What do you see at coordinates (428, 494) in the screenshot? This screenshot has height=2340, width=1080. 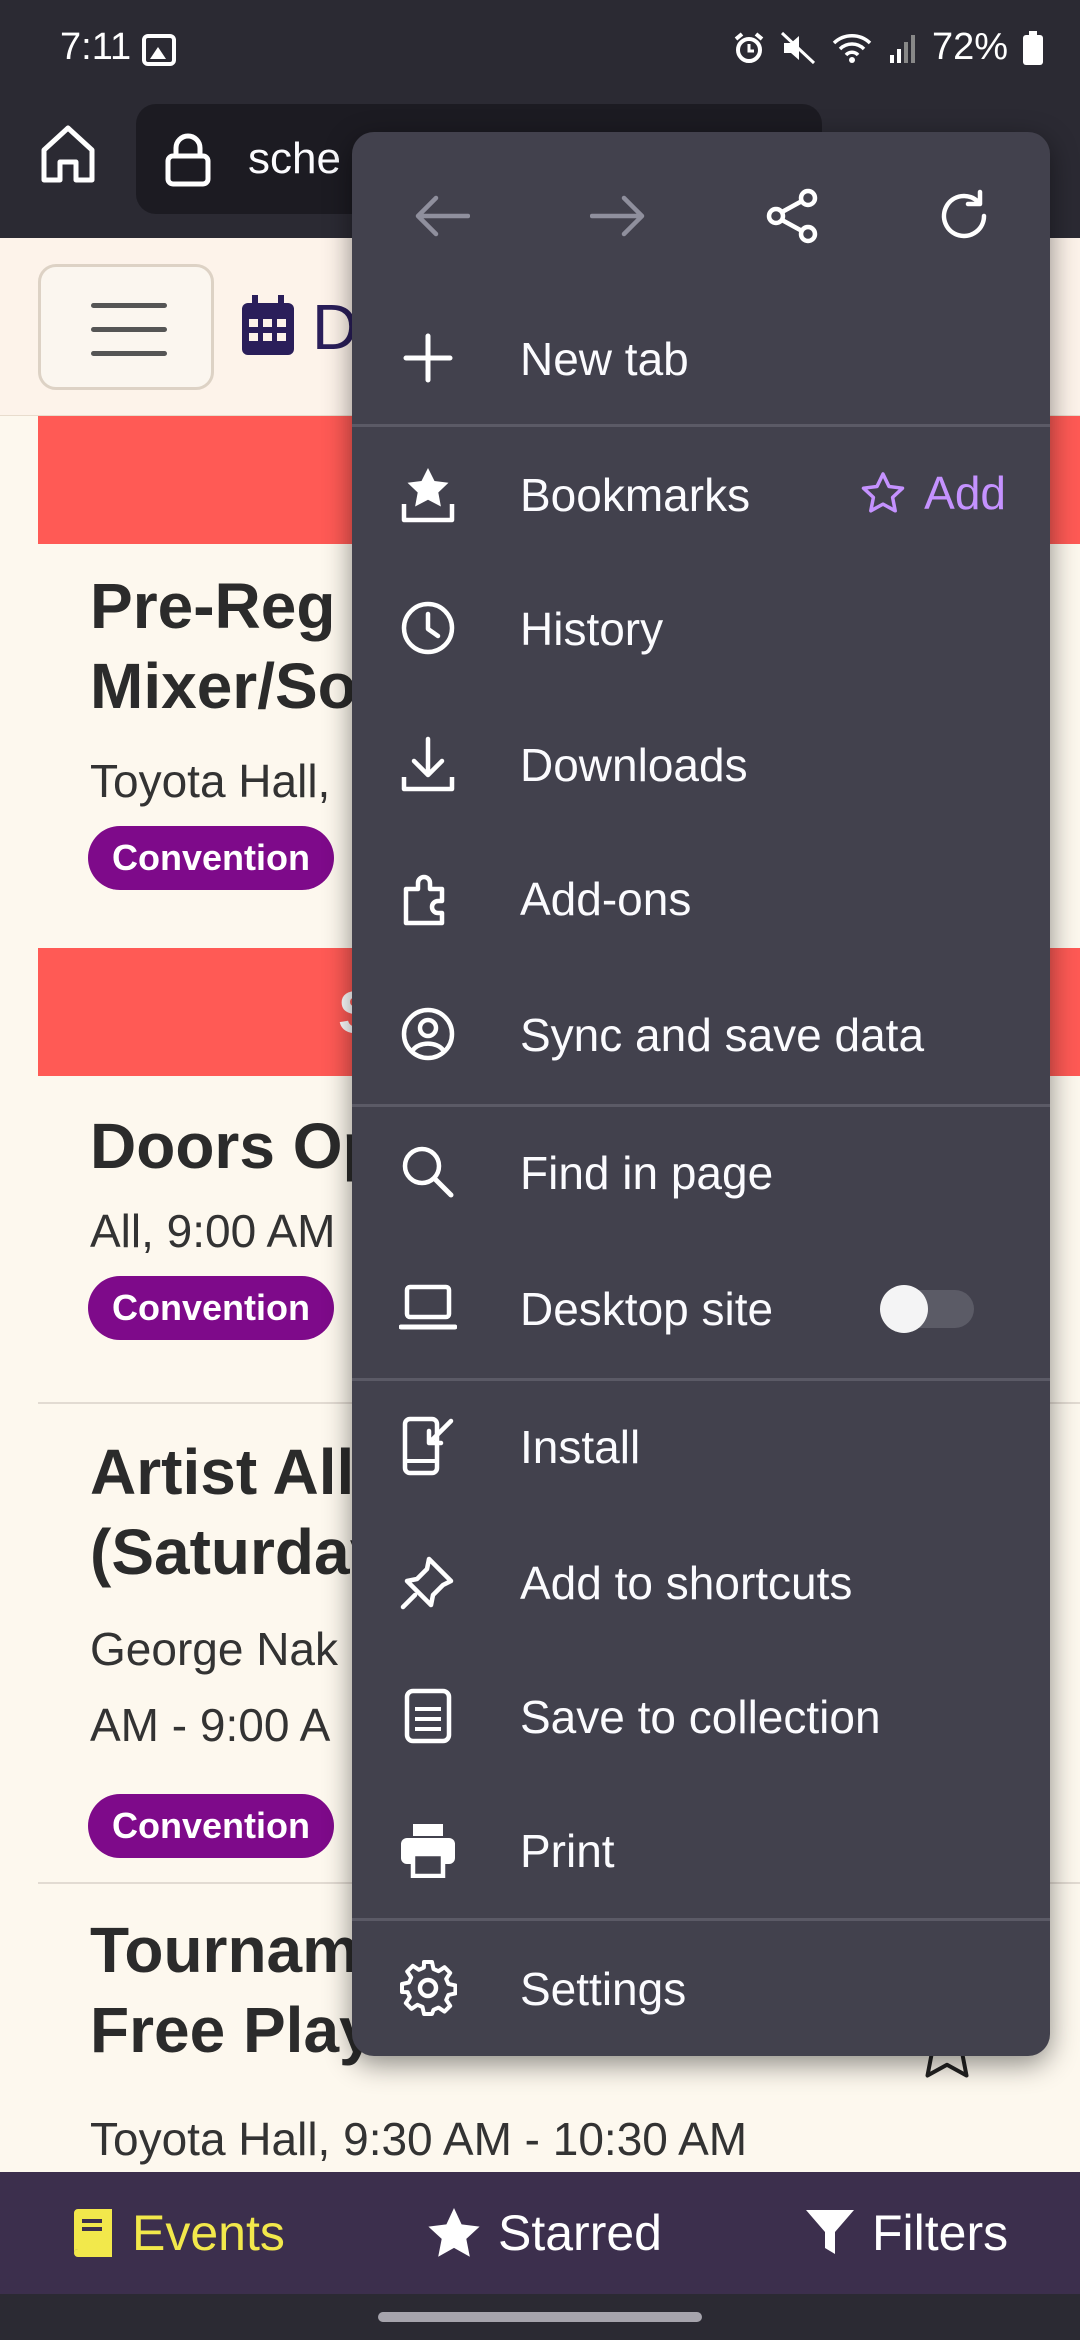 I see `bookmarks-icon` at bounding box center [428, 494].